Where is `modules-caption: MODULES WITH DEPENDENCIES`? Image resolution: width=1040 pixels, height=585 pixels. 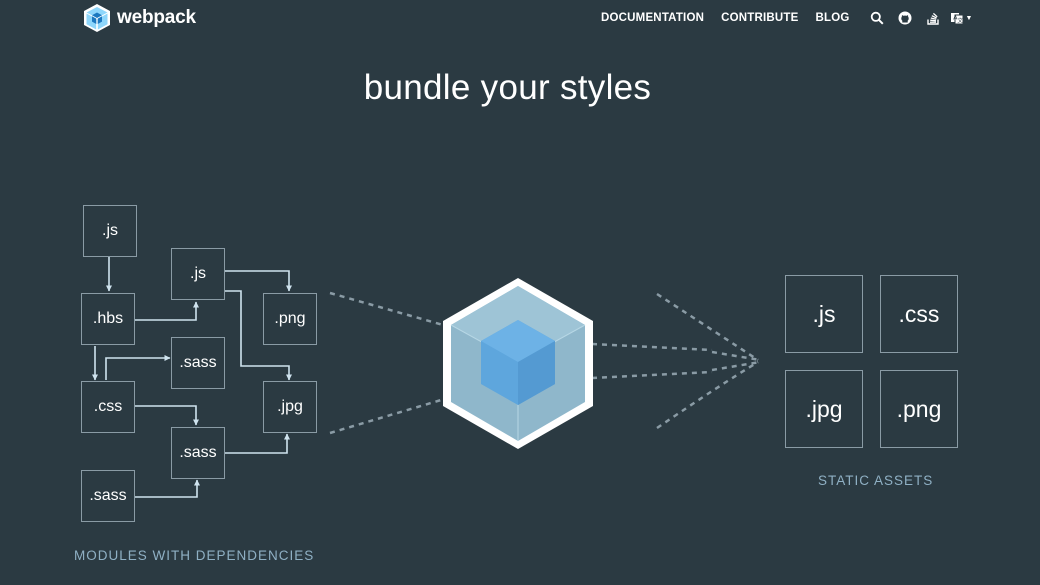 modules-caption: MODULES WITH DEPENDENCIES is located at coordinates (194, 555).